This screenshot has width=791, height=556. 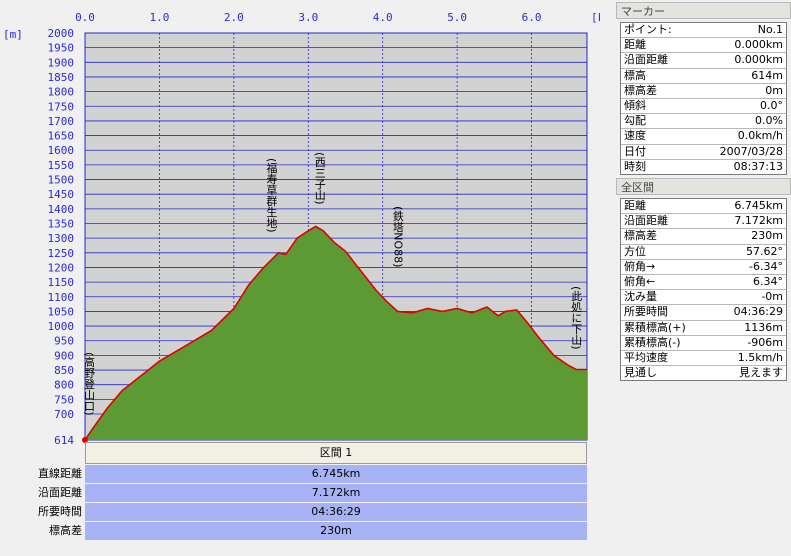 What do you see at coordinates (703, 343) in the screenshot?
I see `info-row: 累積標高(-) -906m` at bounding box center [703, 343].